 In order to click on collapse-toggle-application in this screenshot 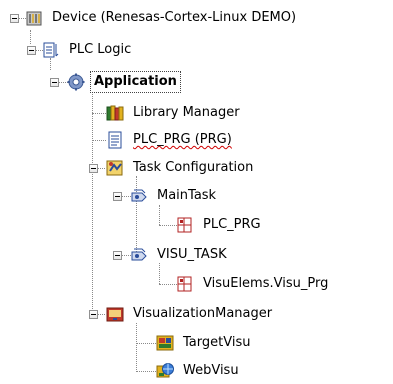, I will do `click(54, 82)`.